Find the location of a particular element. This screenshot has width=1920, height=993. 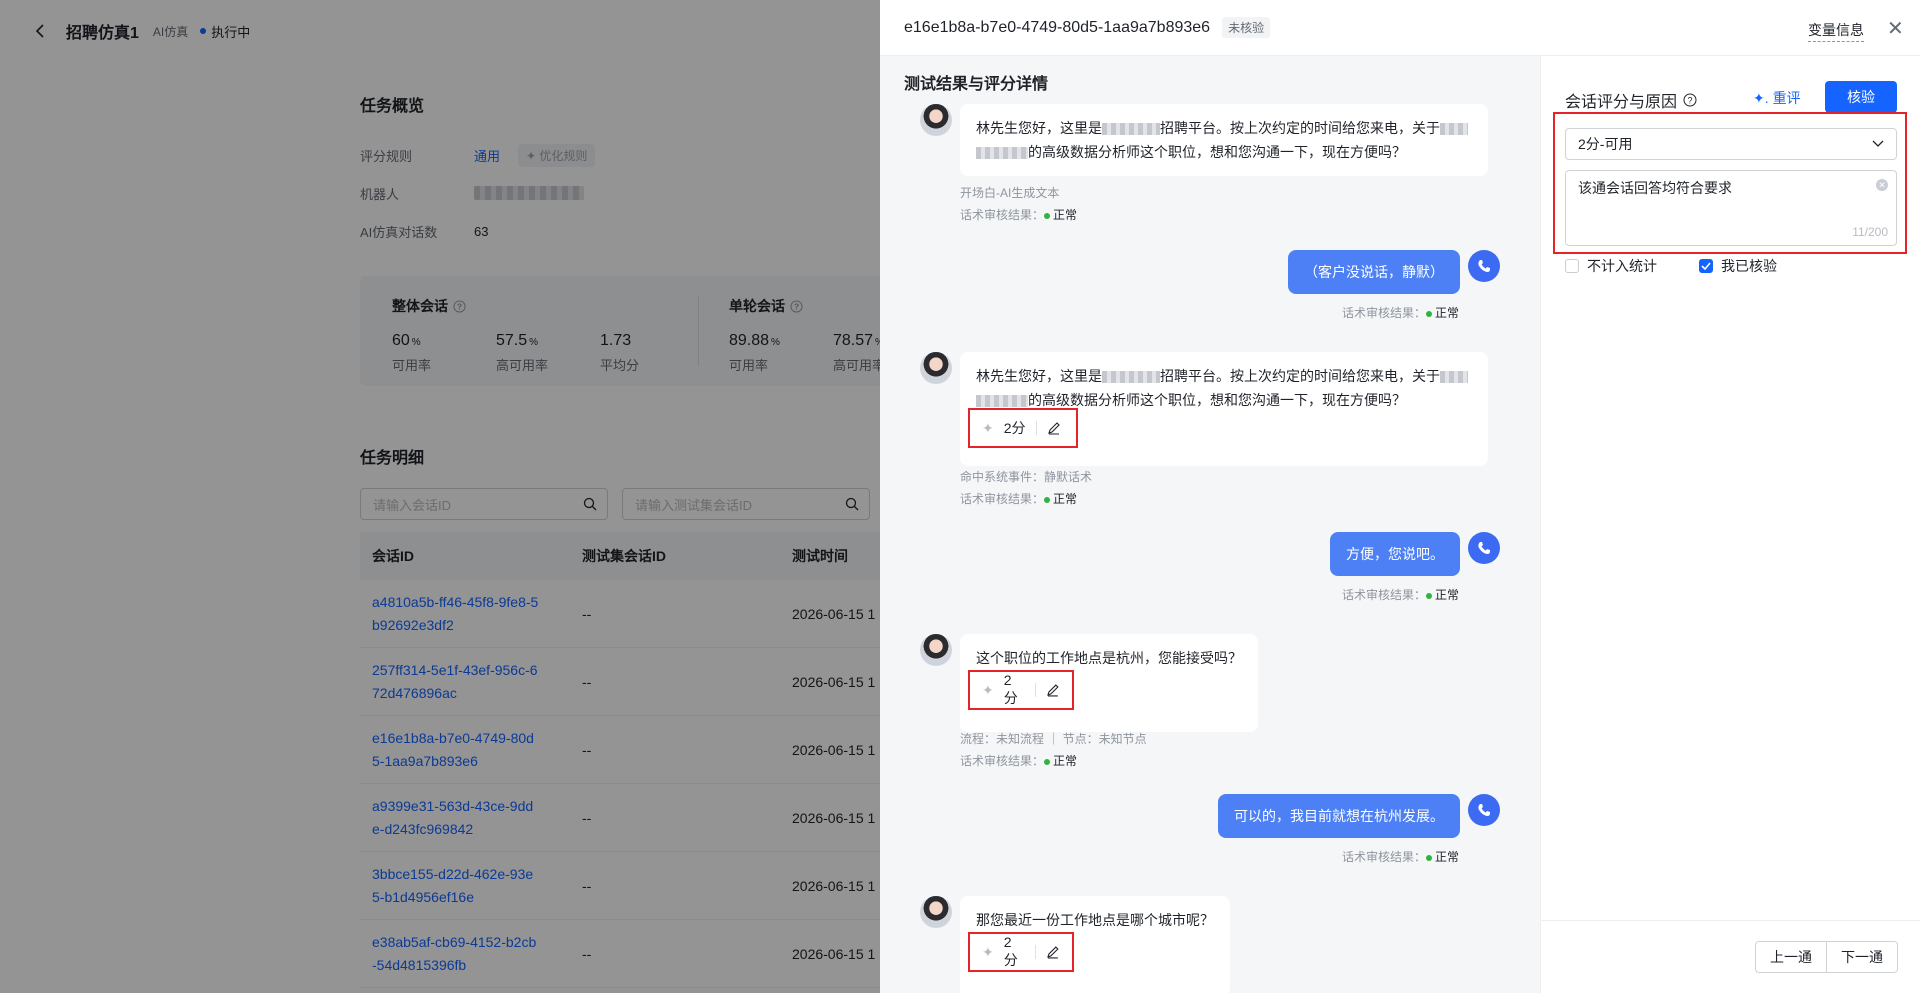

verified-checkbox: 我已核验 is located at coordinates (1738, 266).